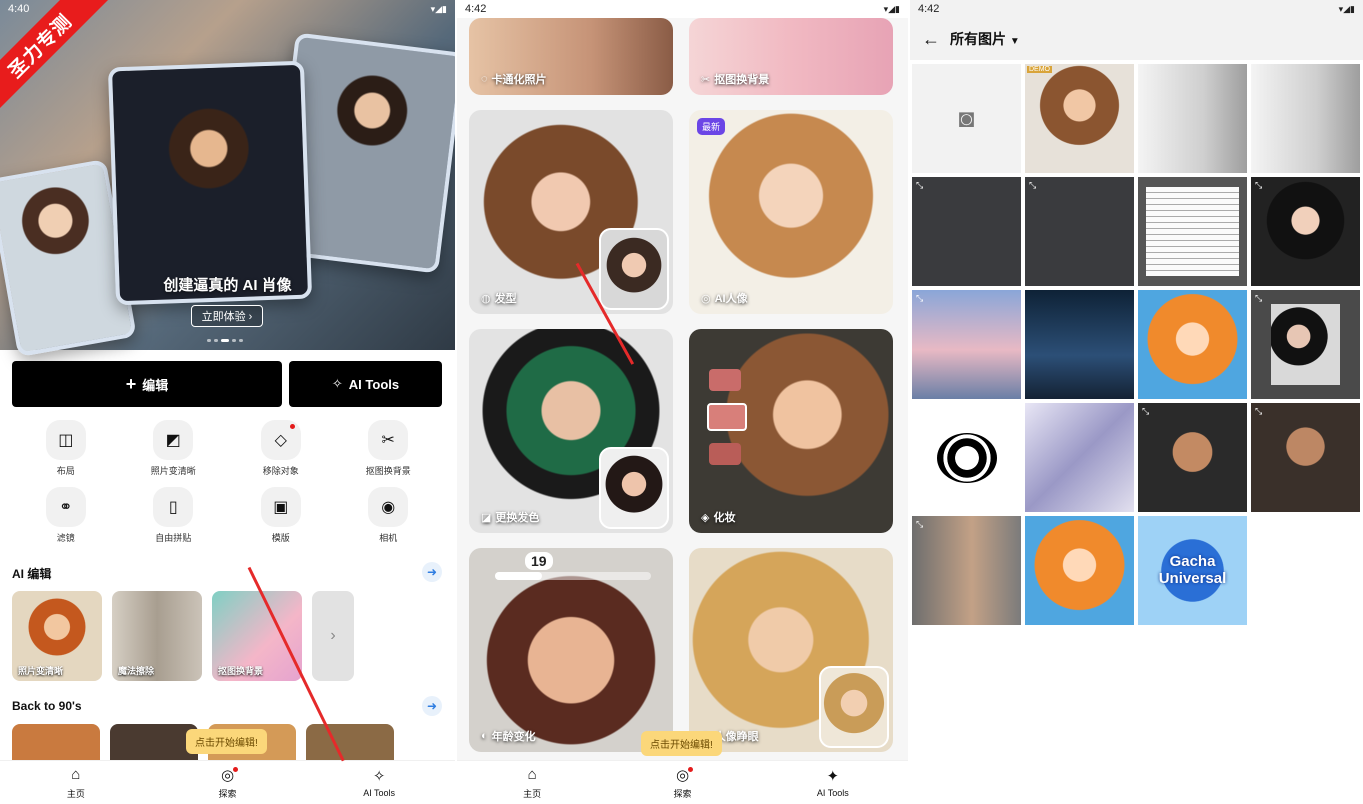  Describe the element at coordinates (227, 179) in the screenshot. I see `hero-banner: 创建逼真的 AI 肖像 立即体验 ›` at that location.